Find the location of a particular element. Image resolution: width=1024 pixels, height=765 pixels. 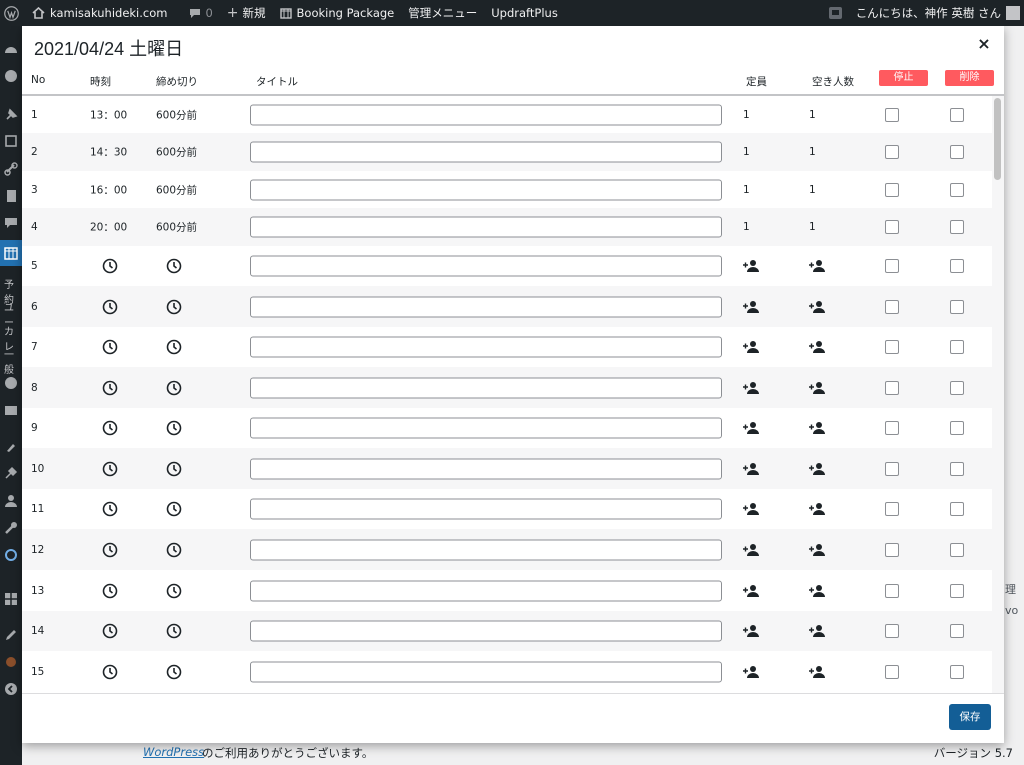

sidebar-submenu-text: 一般 is located at coordinates (13, 361).